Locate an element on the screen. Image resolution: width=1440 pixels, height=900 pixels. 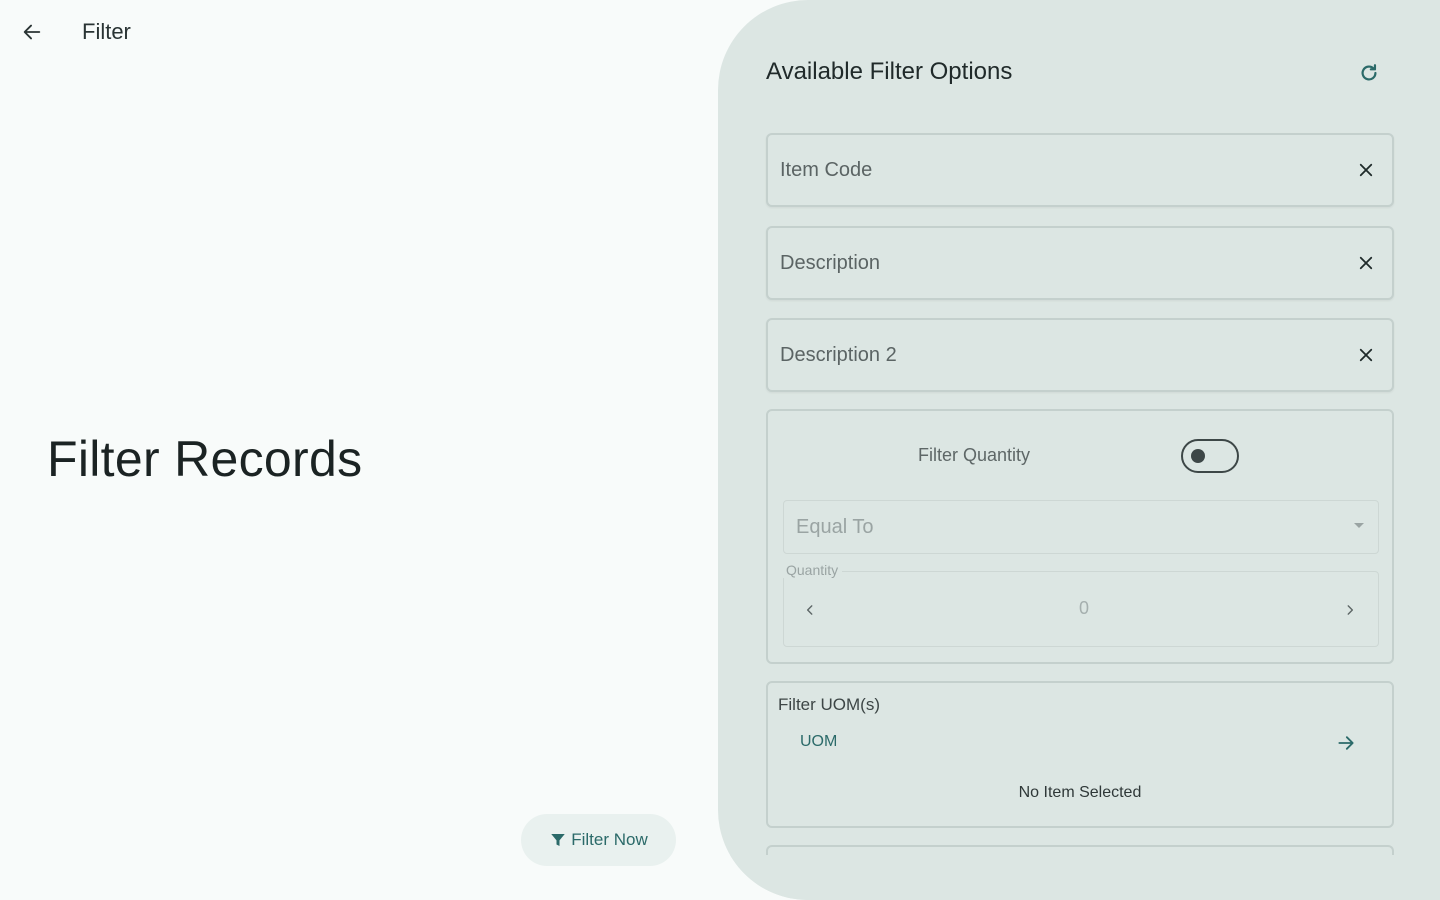
toggle-knob is located at coordinates (1198, 456).